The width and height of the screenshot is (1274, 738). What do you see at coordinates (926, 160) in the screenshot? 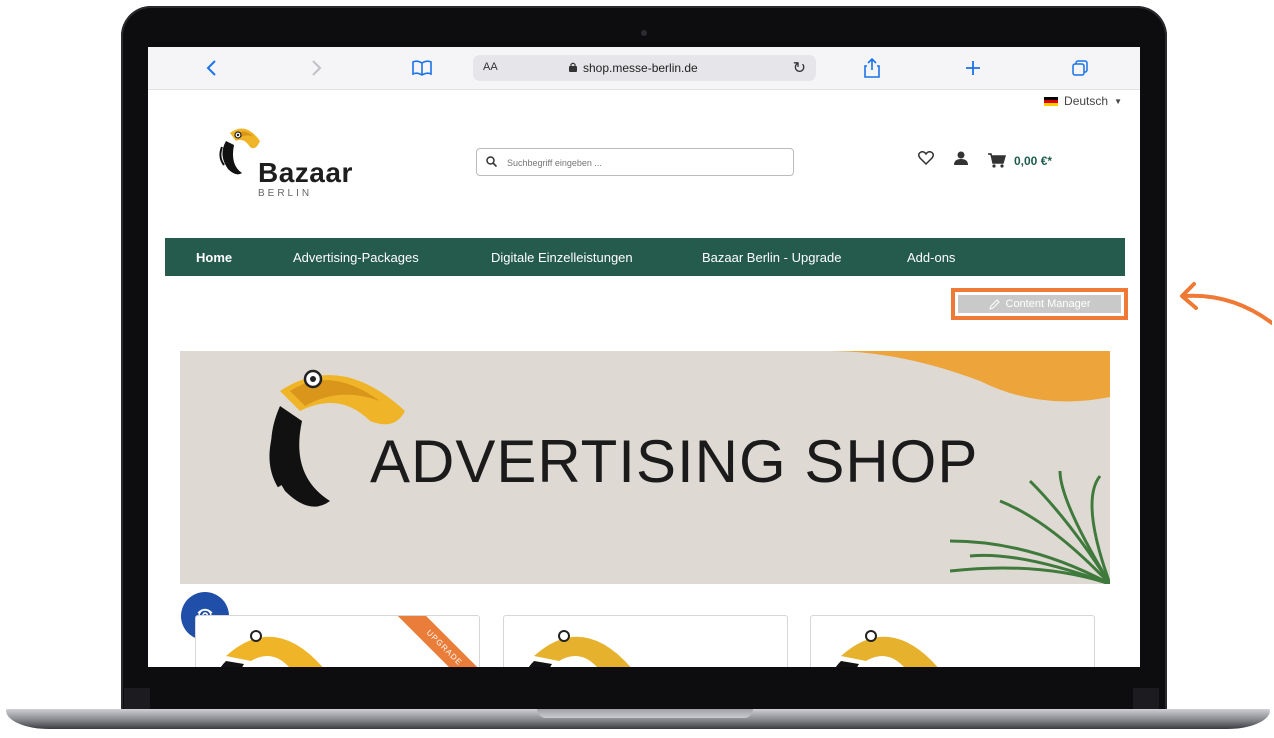
I see `wishlist-heart-icon` at bounding box center [926, 160].